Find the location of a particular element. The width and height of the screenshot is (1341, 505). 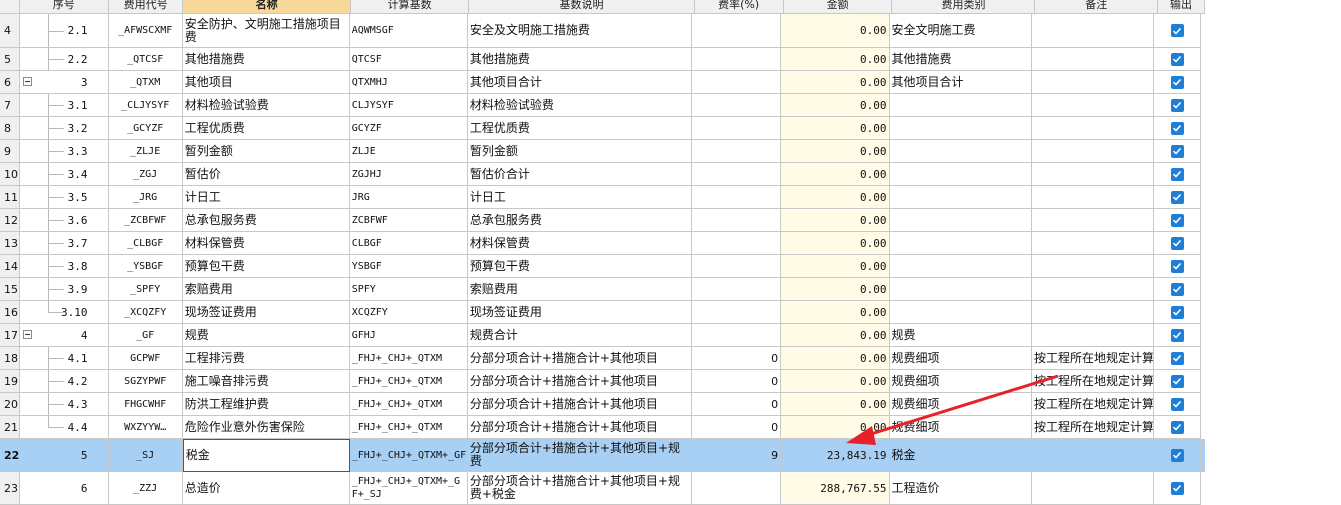

annotation-arrow is located at coordinates (952, 409).